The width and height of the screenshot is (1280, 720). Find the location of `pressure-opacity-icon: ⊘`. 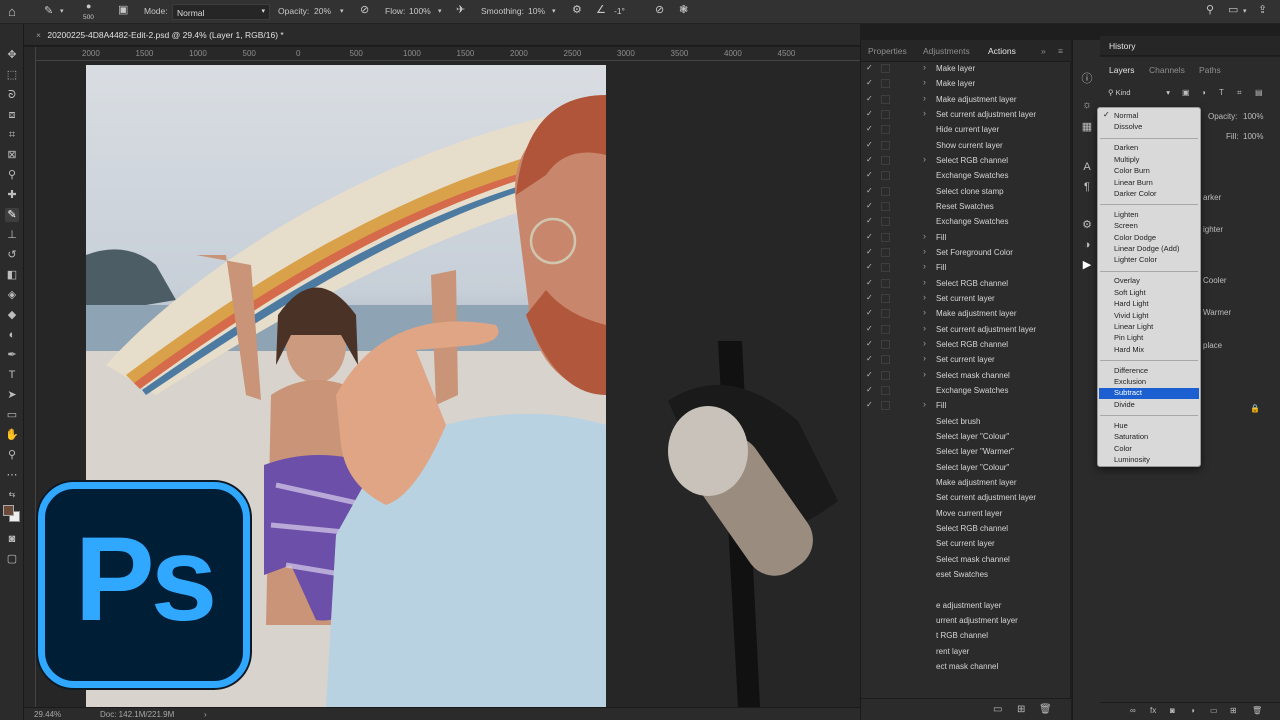

pressure-opacity-icon: ⊘ is located at coordinates (364, 10).